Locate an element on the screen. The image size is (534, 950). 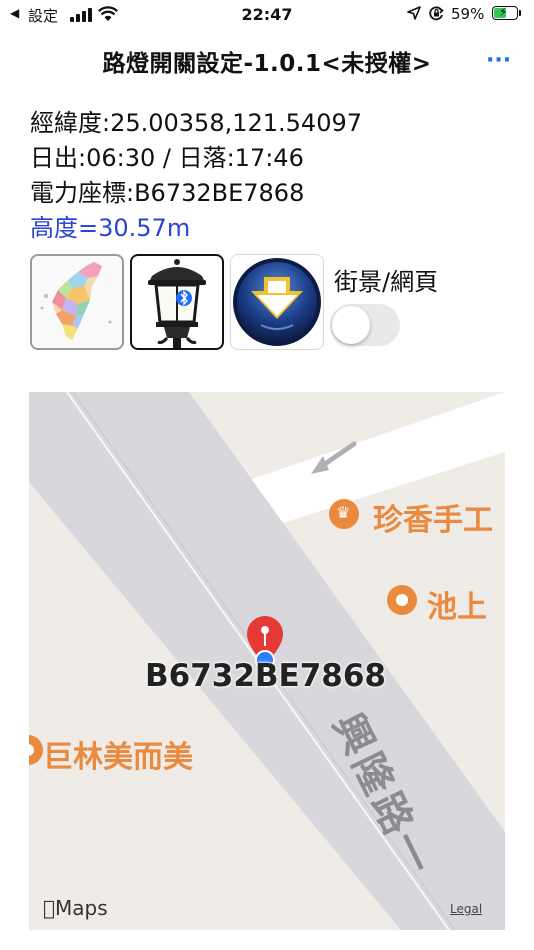
restaurant-icon is located at coordinates (402, 600).